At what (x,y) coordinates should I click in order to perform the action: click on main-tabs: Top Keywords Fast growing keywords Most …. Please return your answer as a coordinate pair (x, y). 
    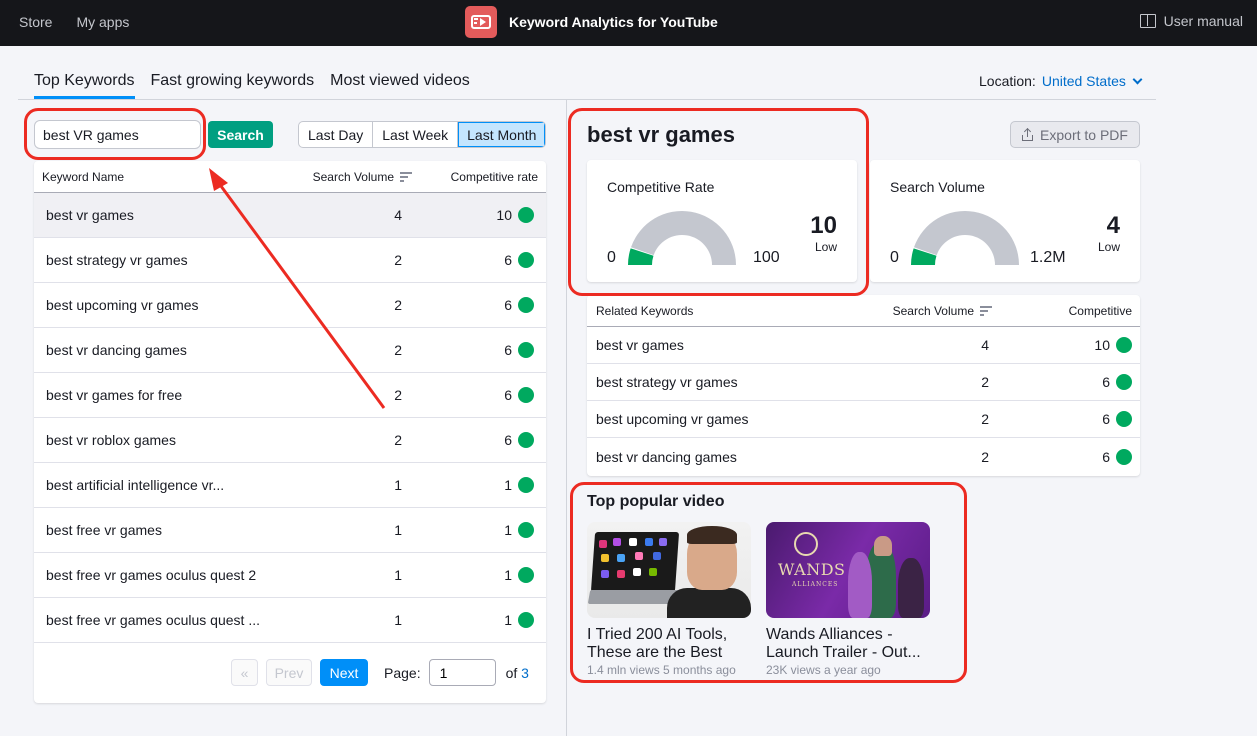
    Looking at the image, I should click on (252, 85).